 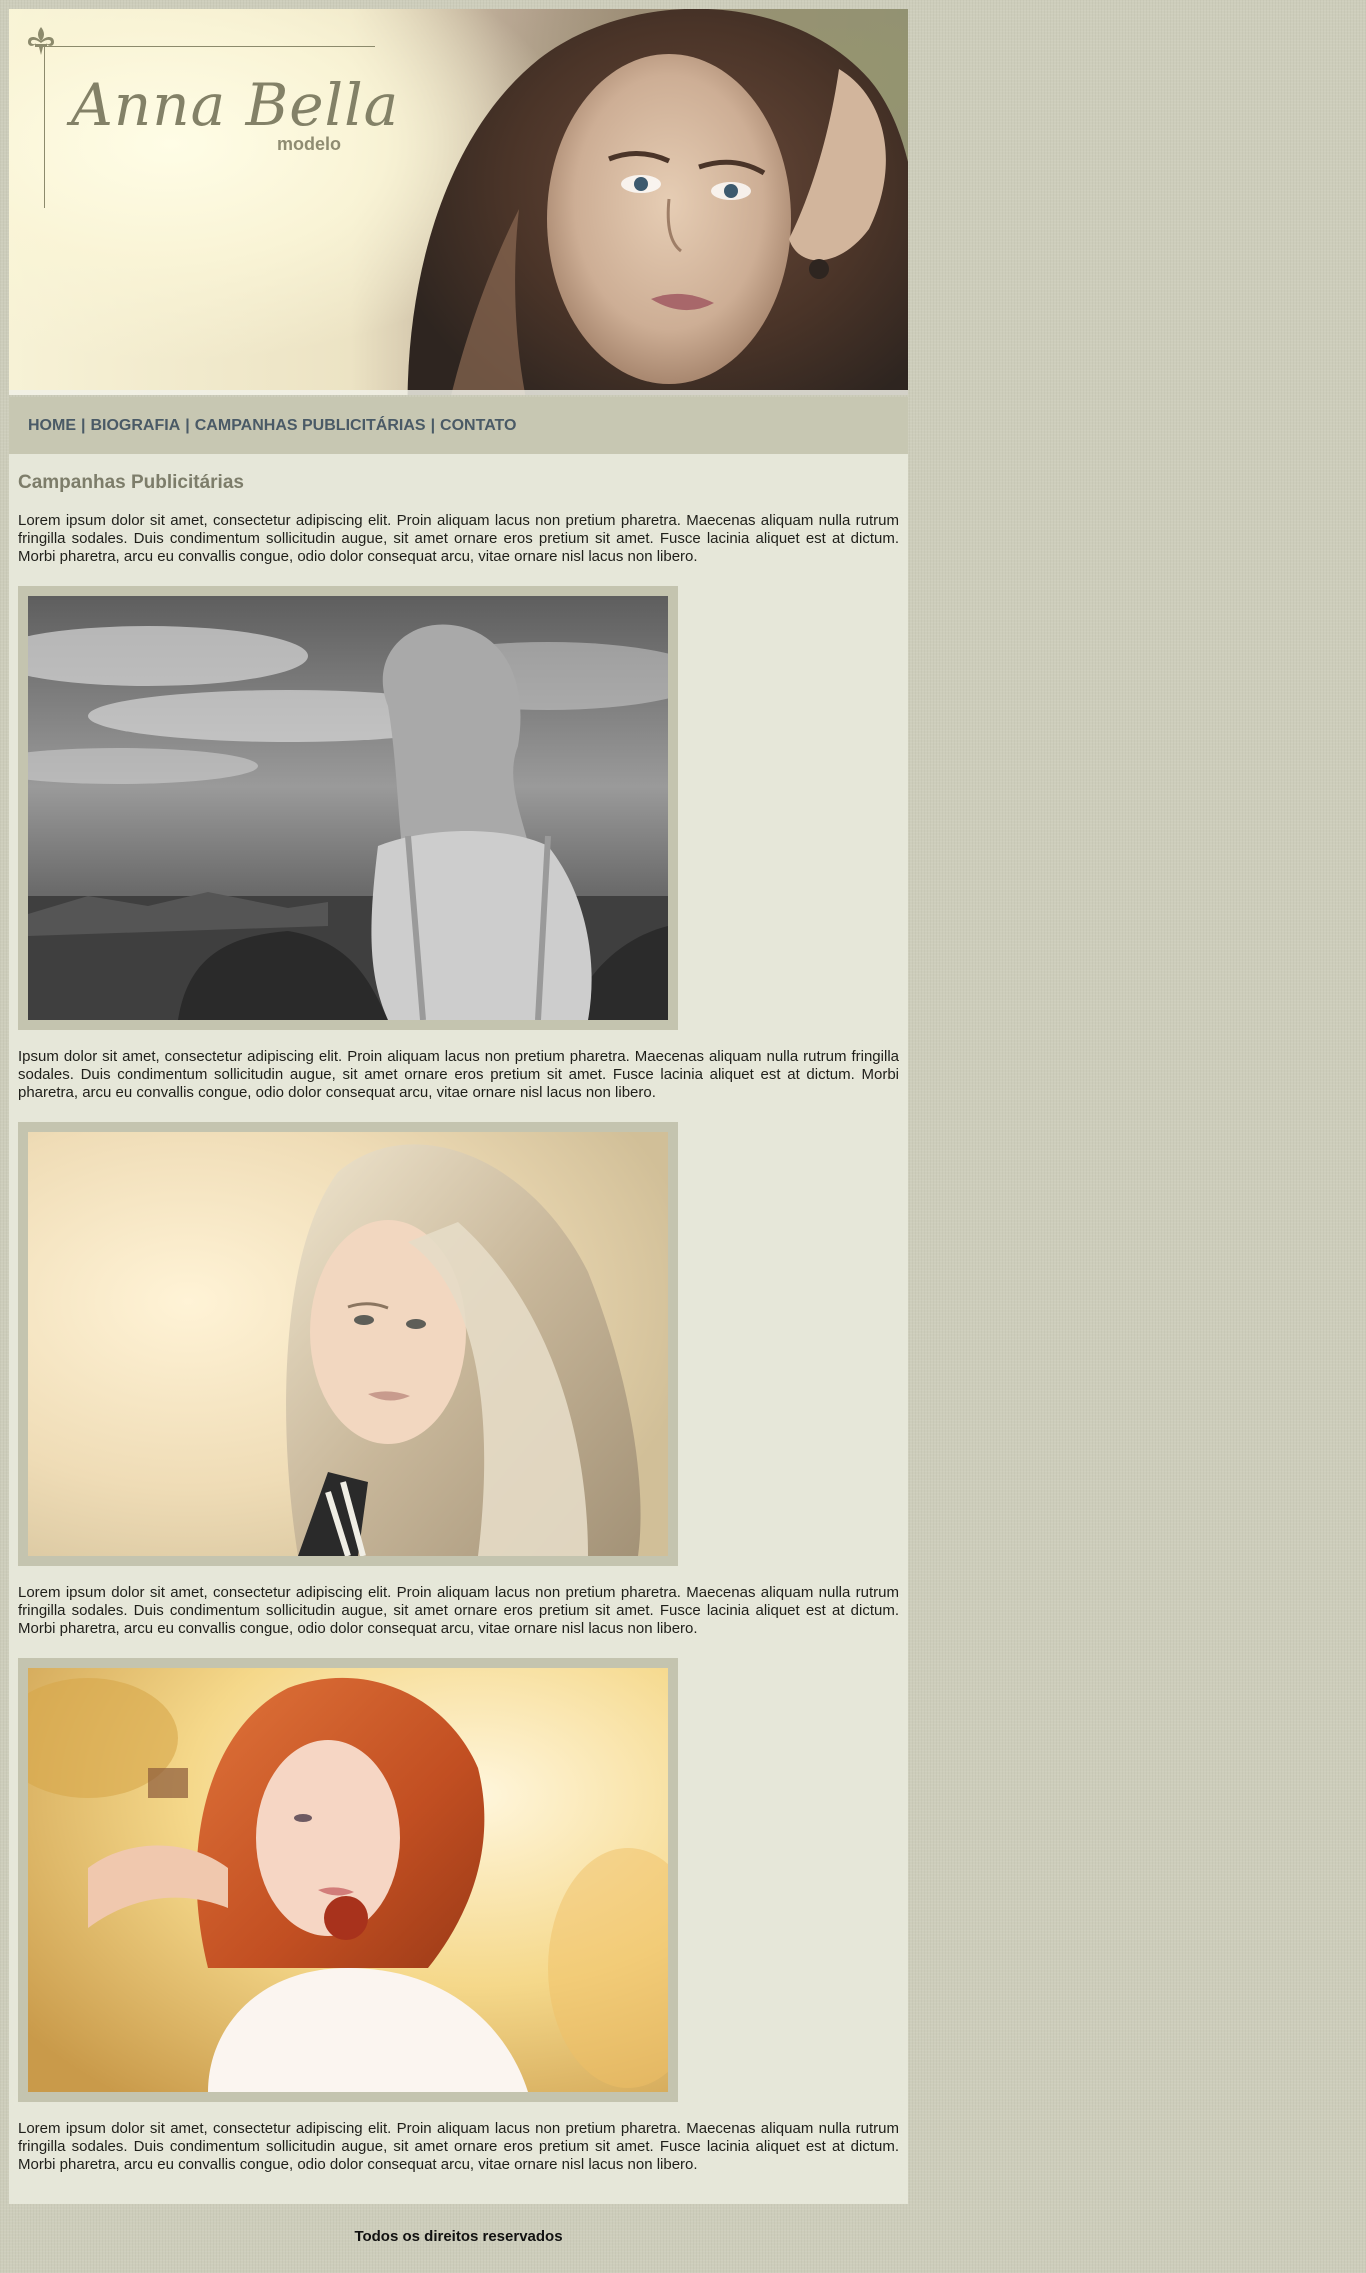 What do you see at coordinates (478, 426) in the screenshot?
I see `nav-link-contato: CONTATO` at bounding box center [478, 426].